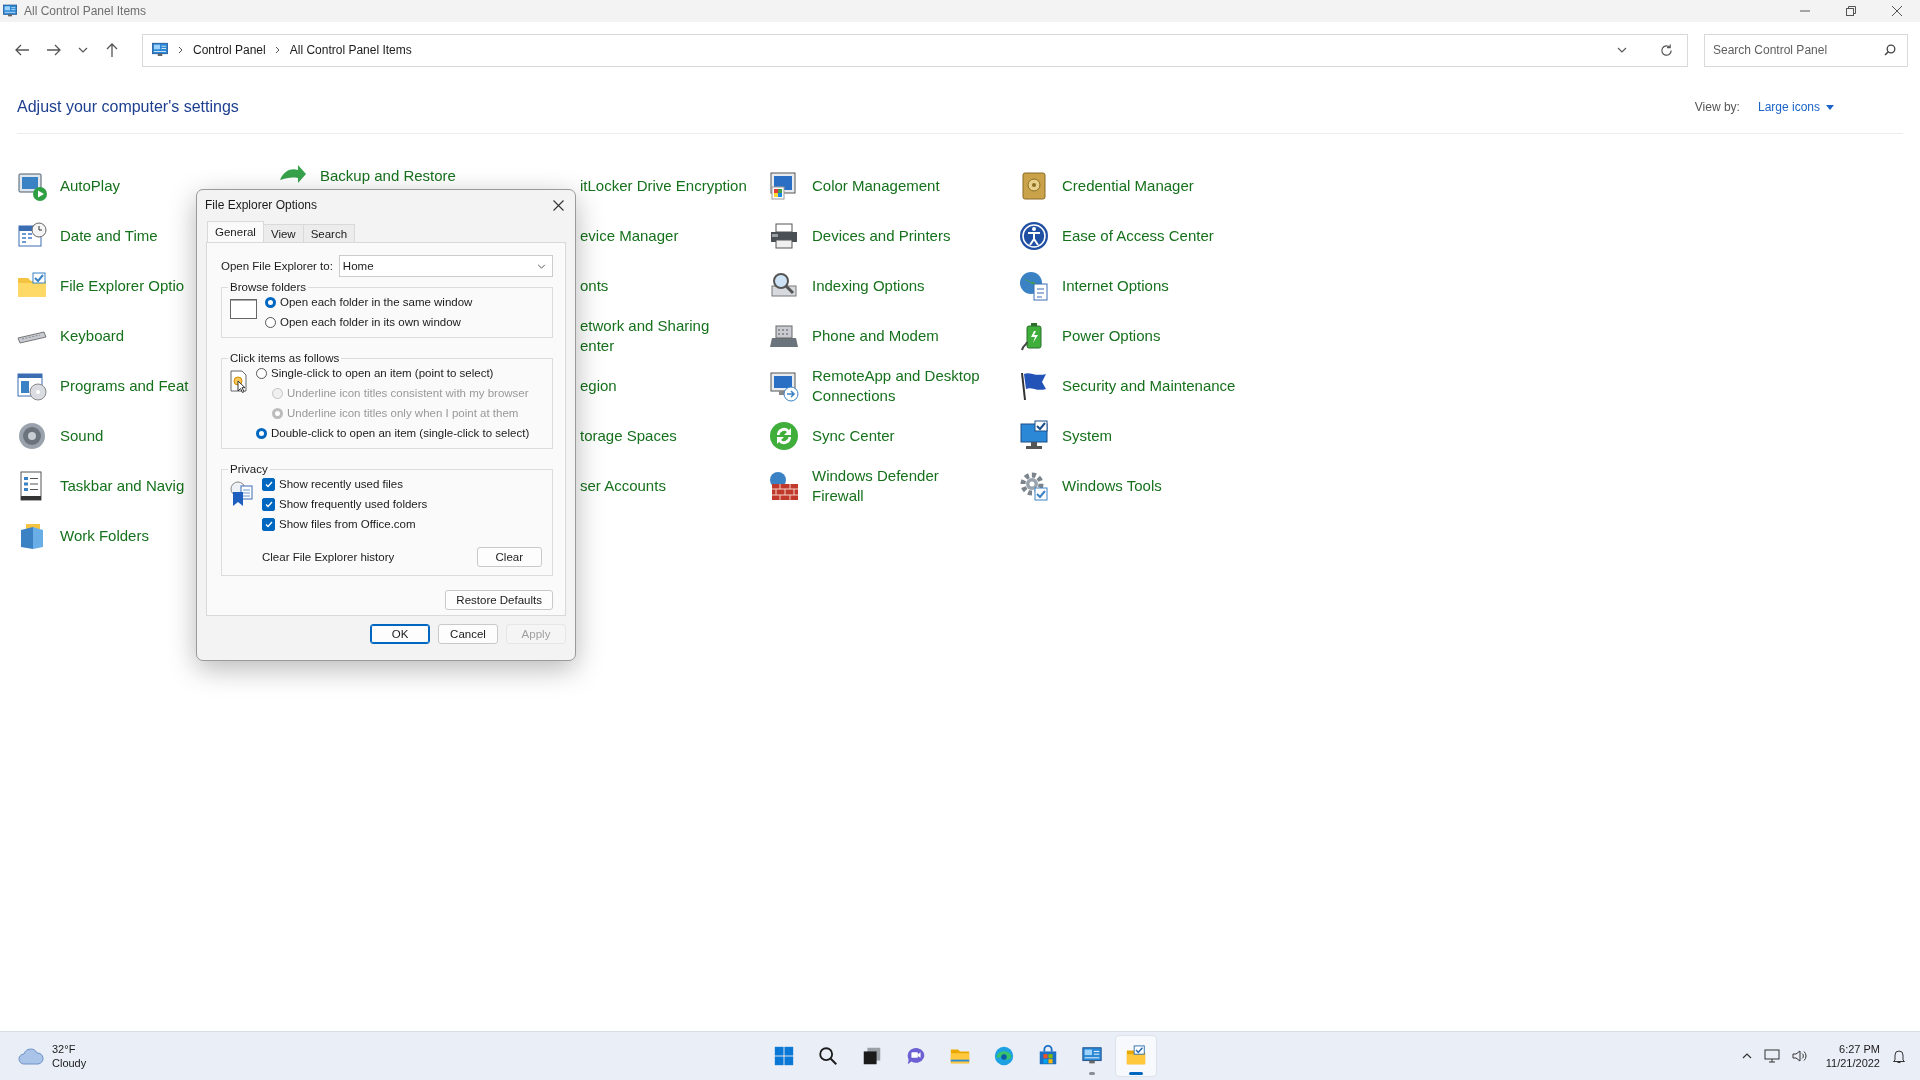 Image resolution: width=1920 pixels, height=1080 pixels. What do you see at coordinates (69, 1063) in the screenshot?
I see `weather-condition: Cloudy` at bounding box center [69, 1063].